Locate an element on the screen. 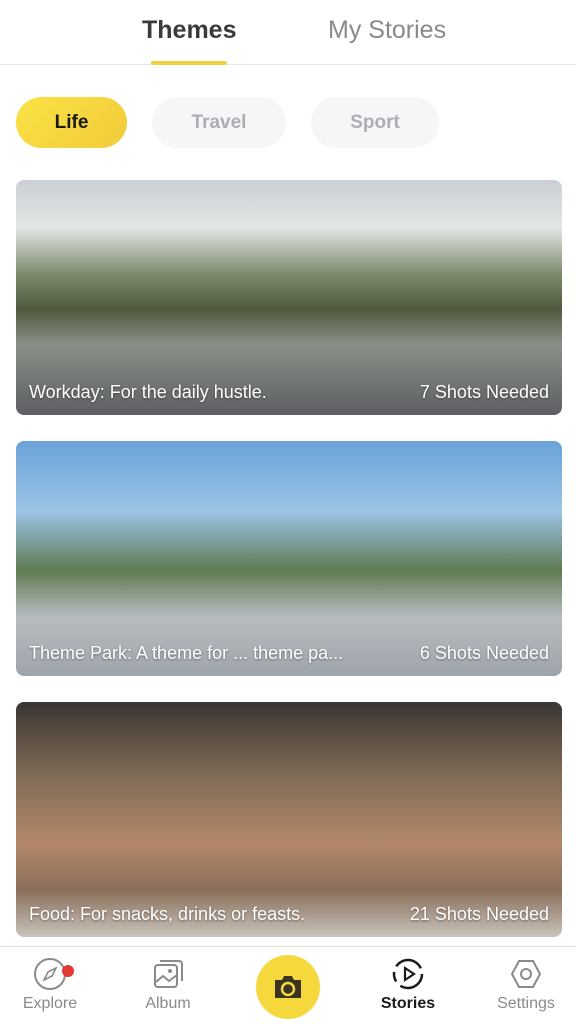 This screenshot has width=576, height=1024. notification-badge is located at coordinates (68, 971).